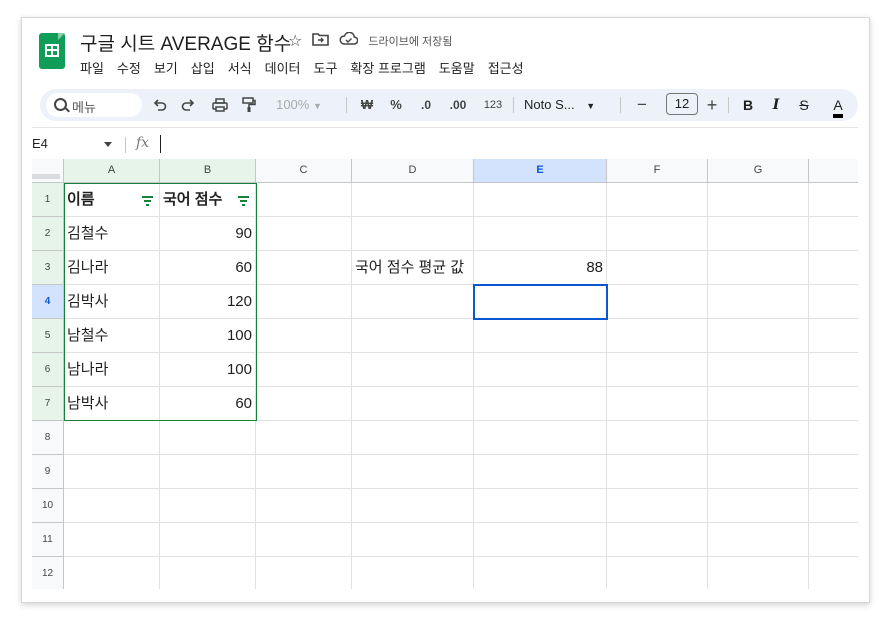  I want to click on row-header-8: 8, so click(48, 438).